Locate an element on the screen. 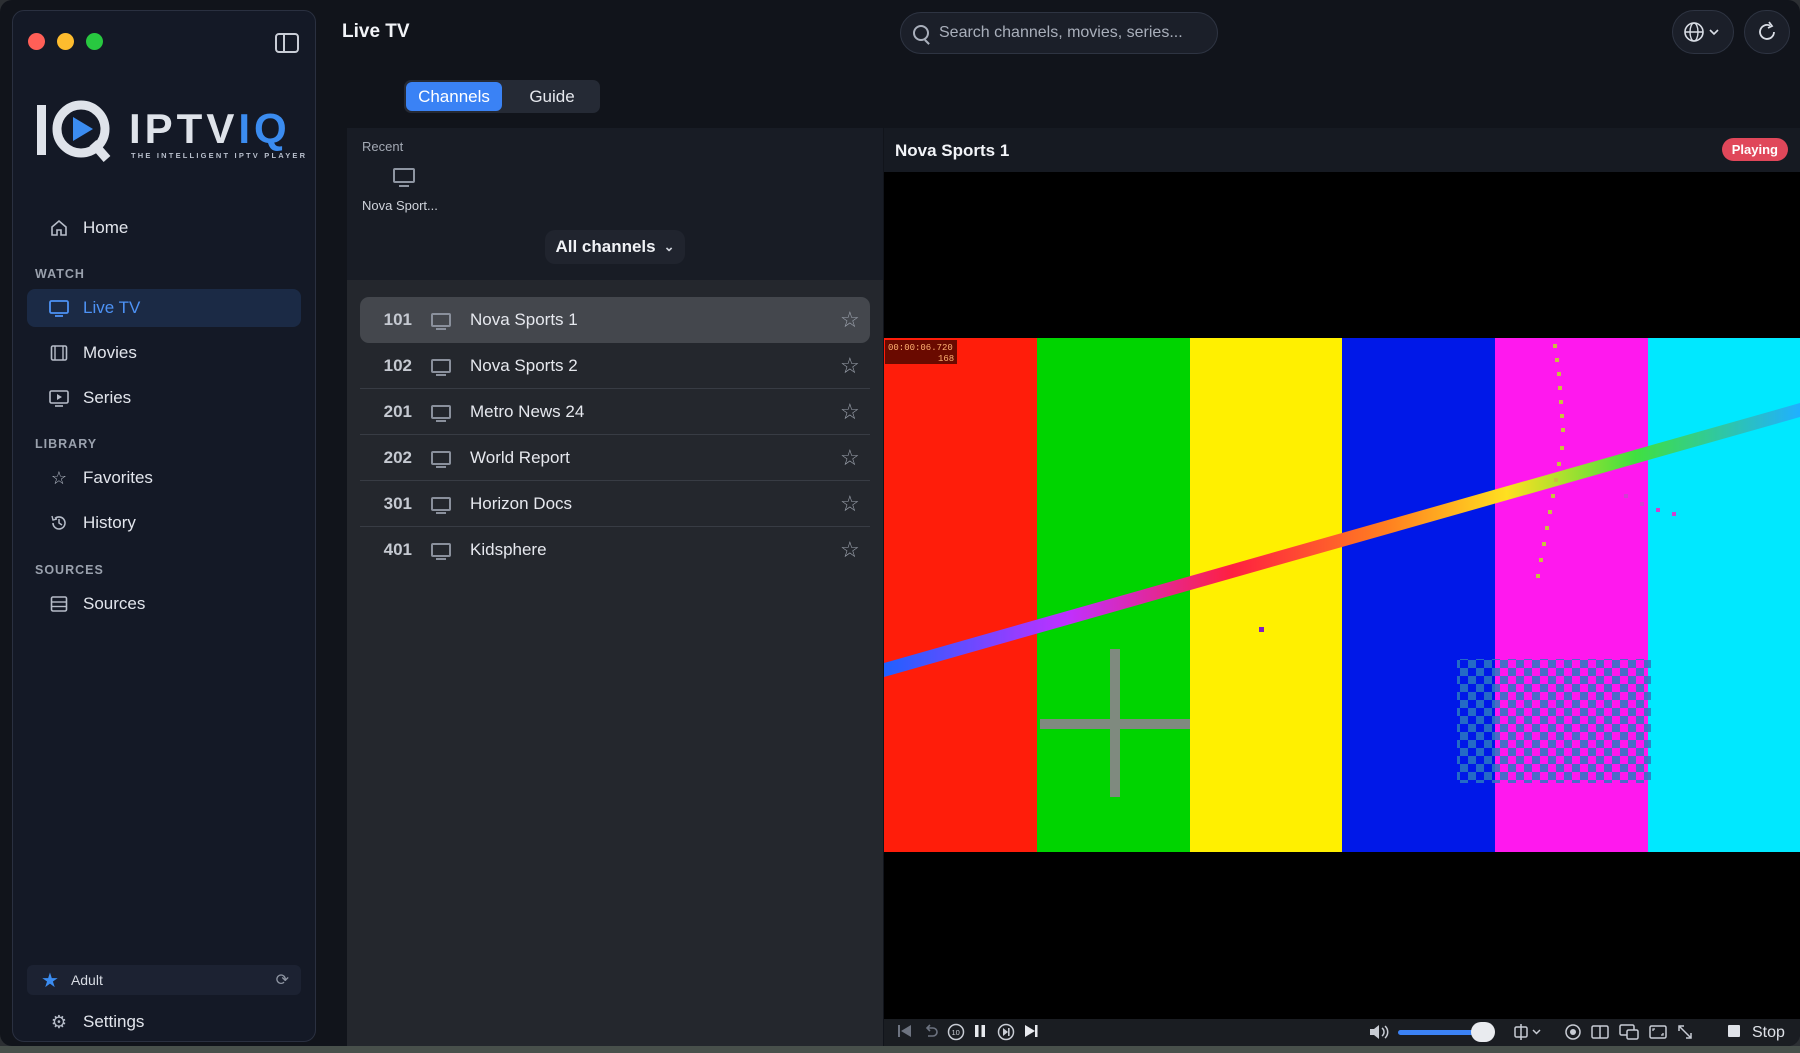 The width and height of the screenshot is (1800, 1053). channel-number: 102 is located at coordinates (397, 365).